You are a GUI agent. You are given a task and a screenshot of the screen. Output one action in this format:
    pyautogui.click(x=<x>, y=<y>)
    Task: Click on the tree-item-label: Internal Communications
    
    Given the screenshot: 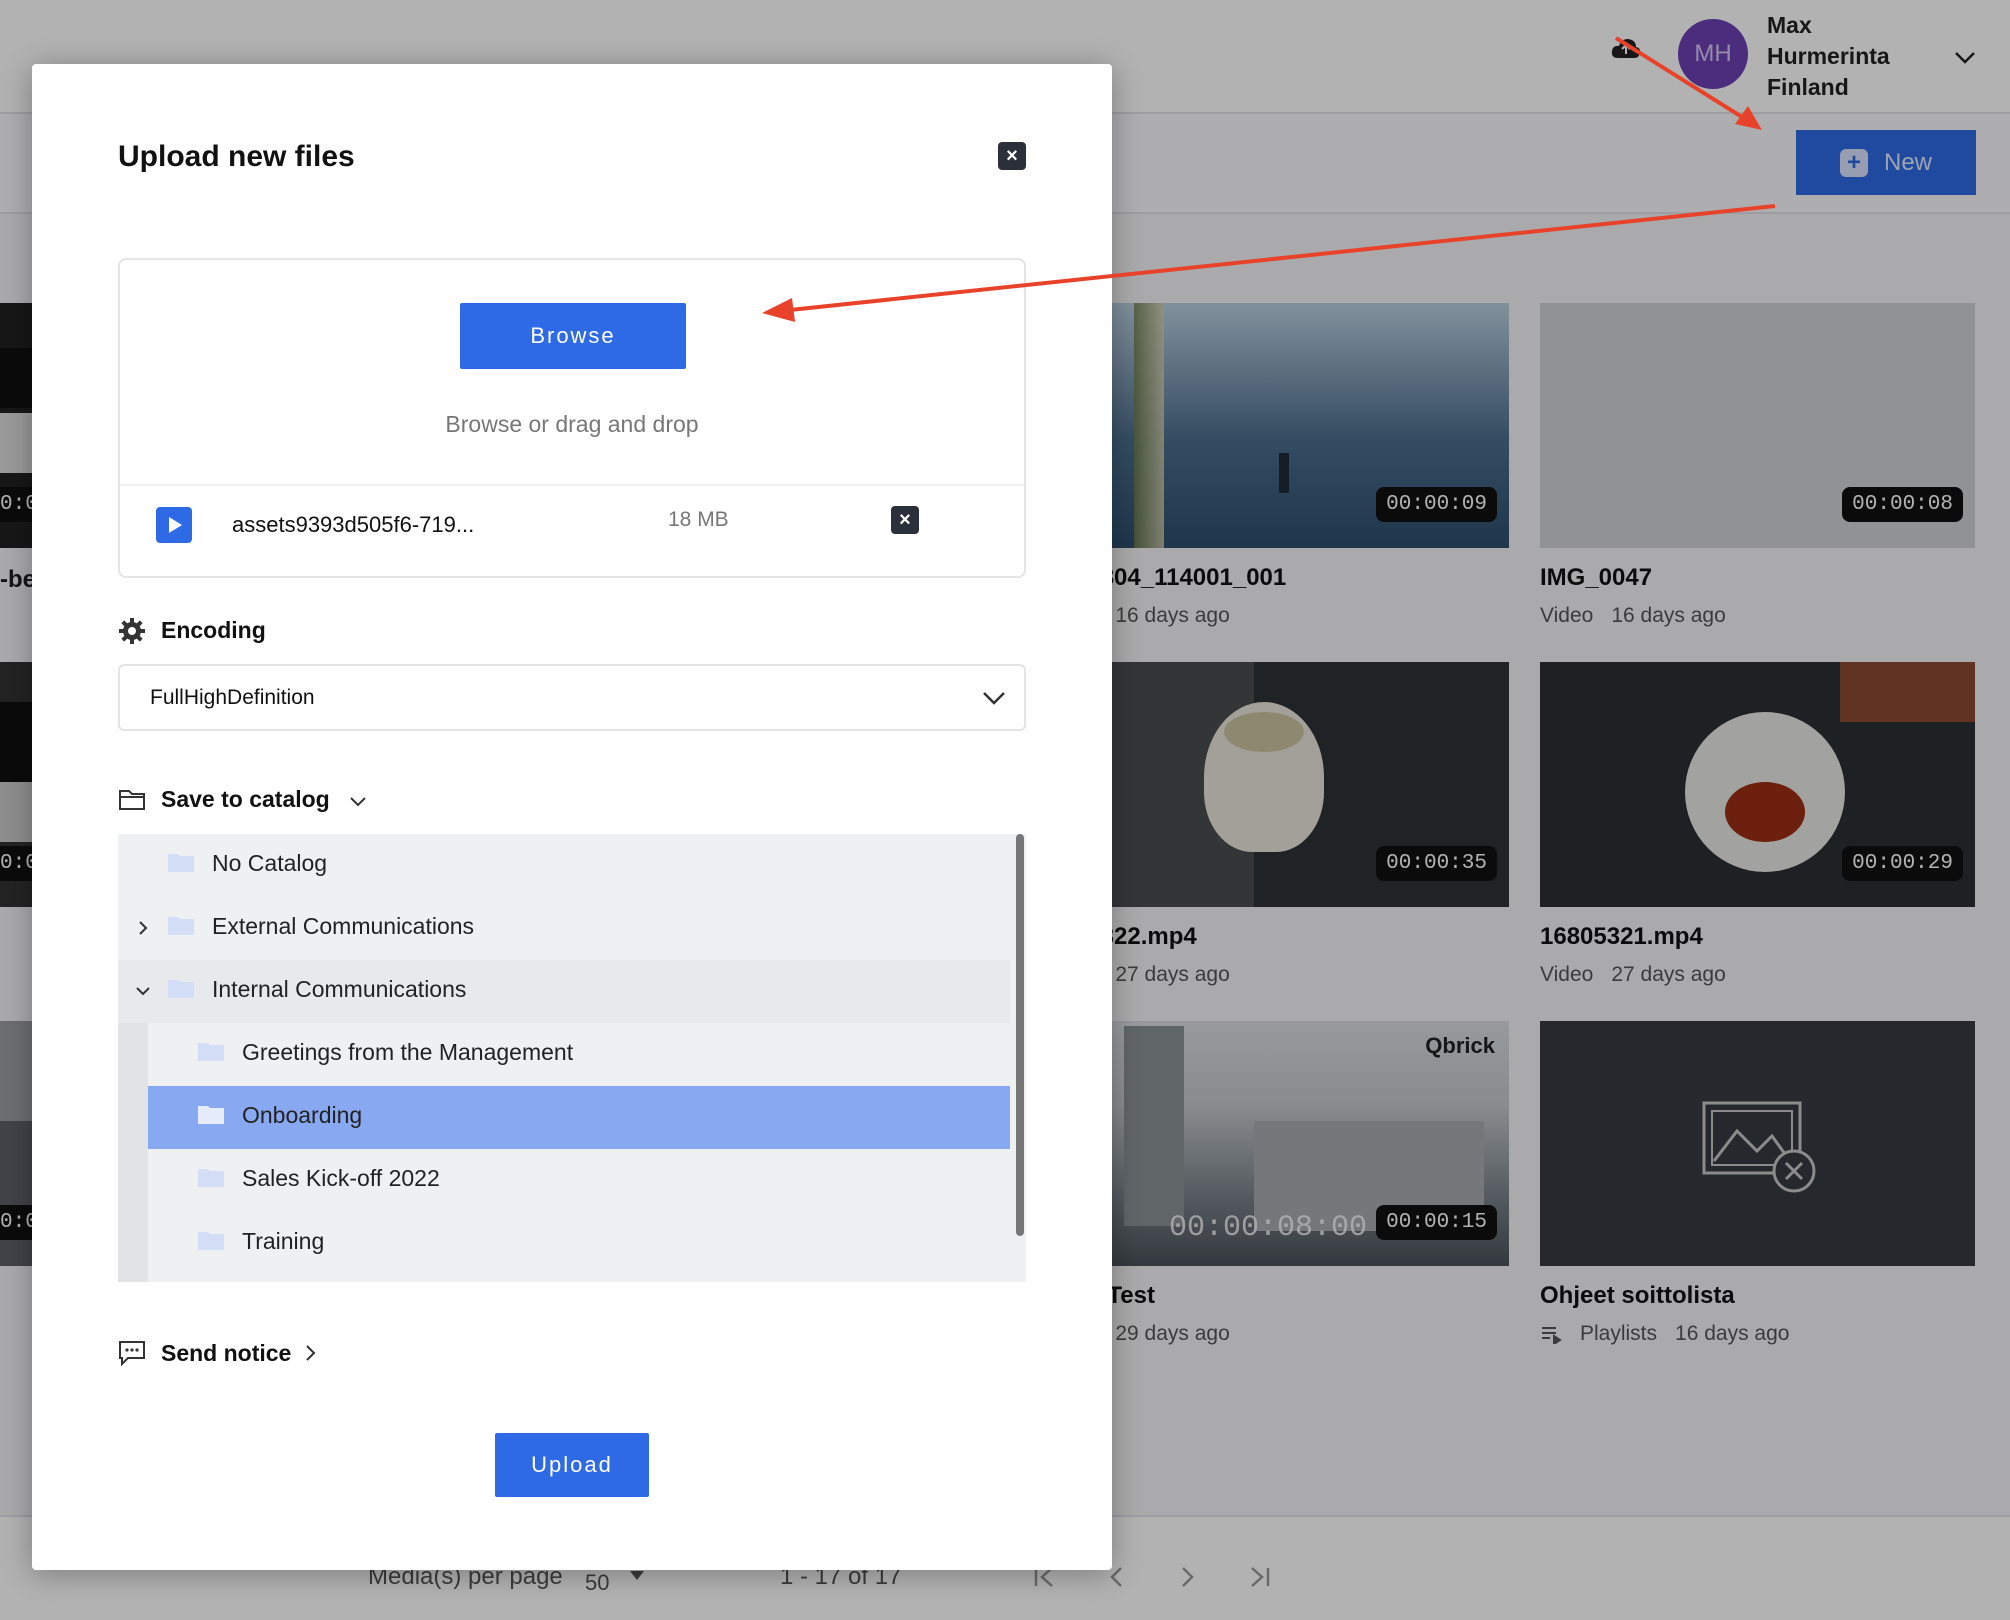 What is the action you would take?
    pyautogui.click(x=339, y=989)
    